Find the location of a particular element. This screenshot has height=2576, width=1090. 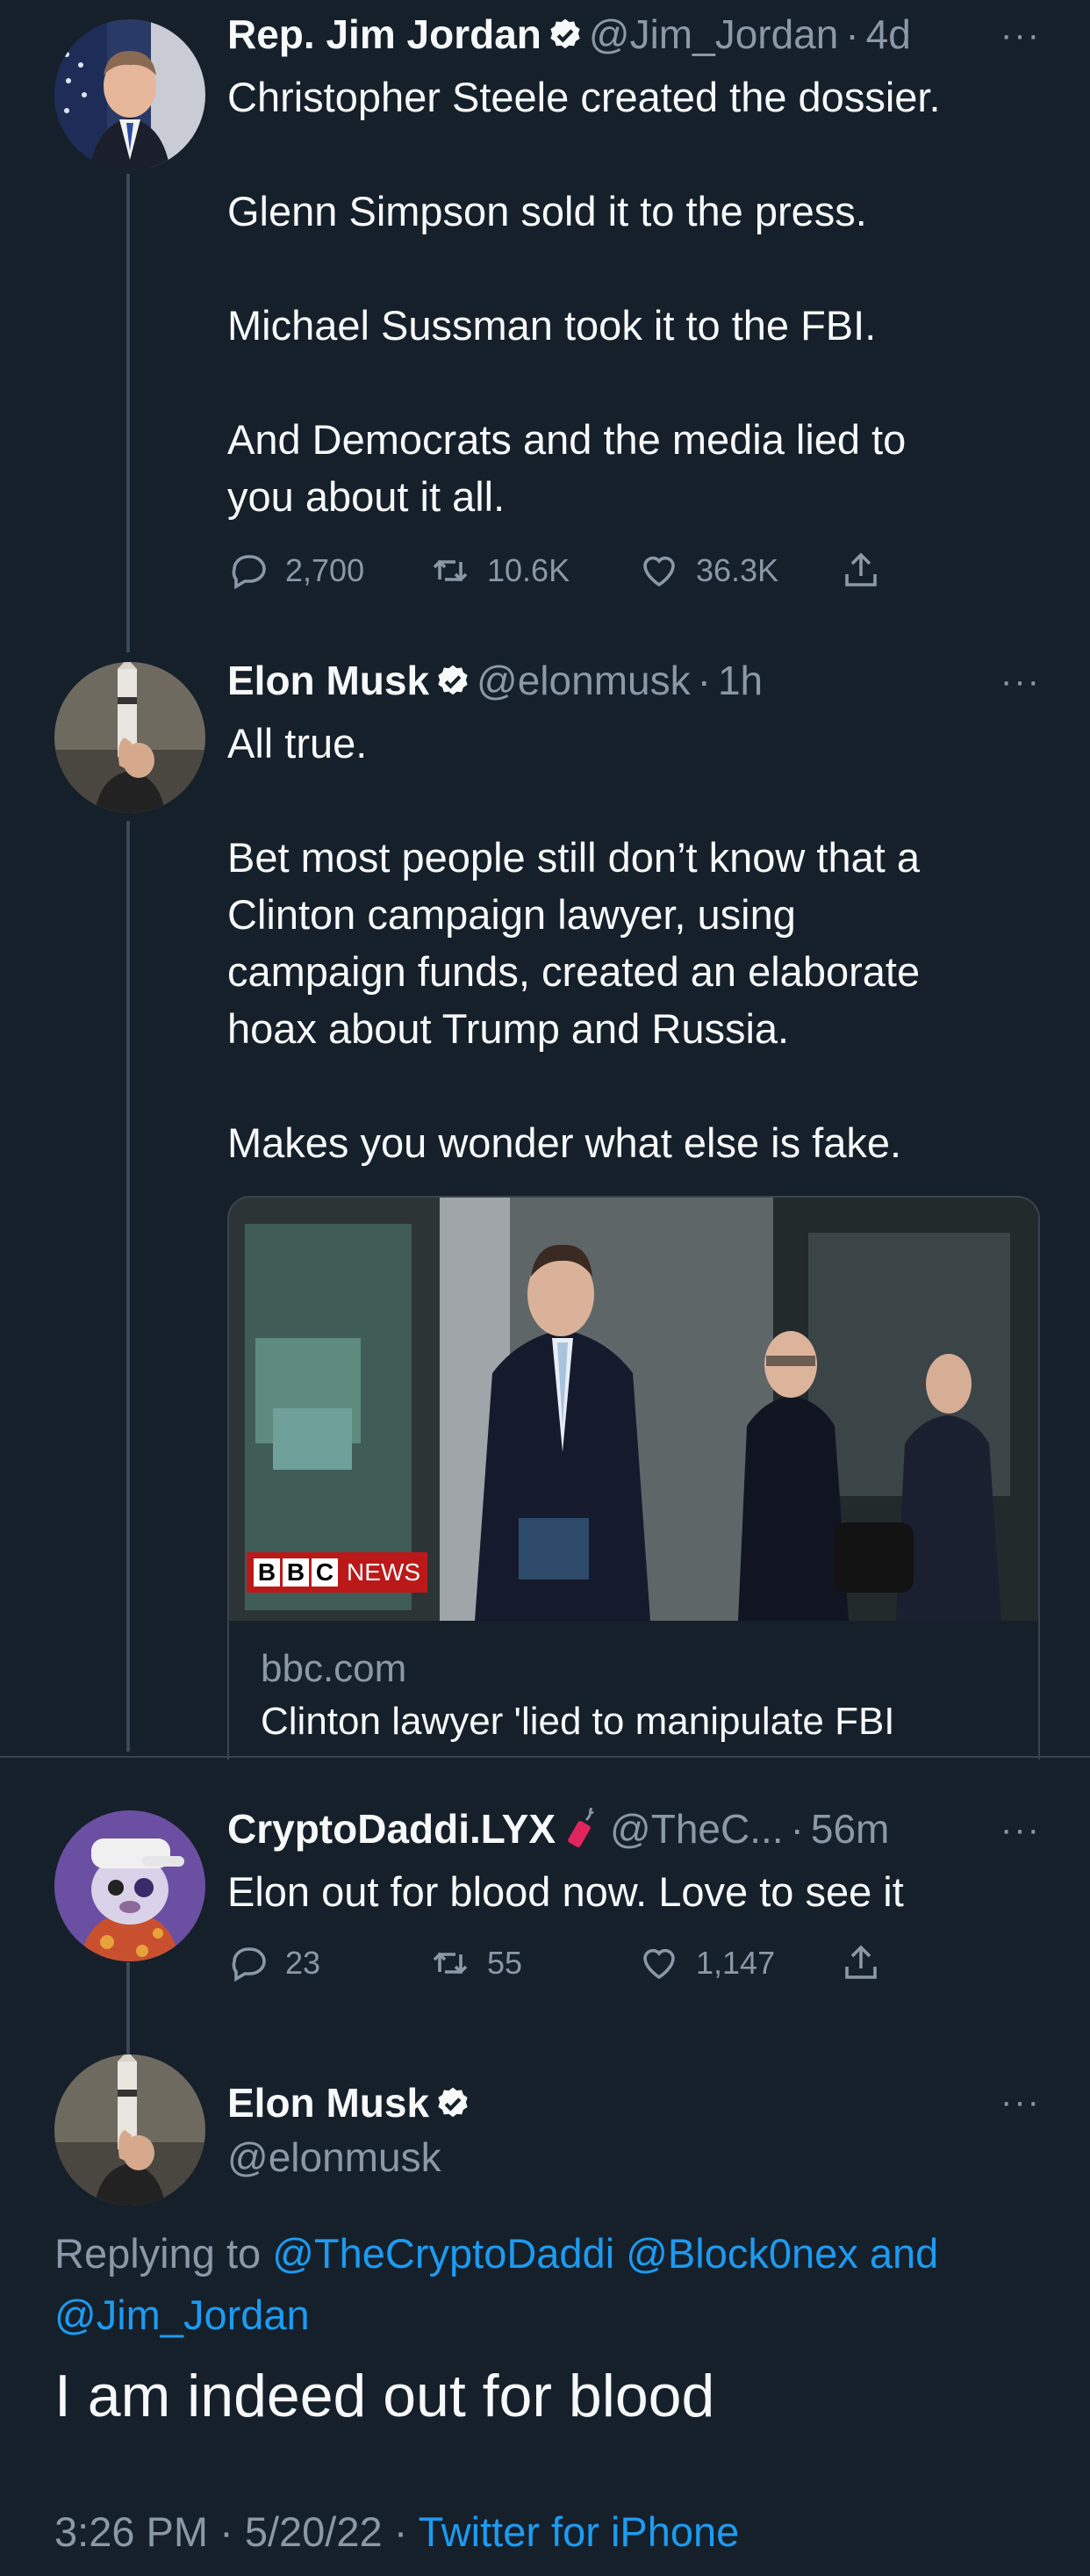

mention-link: @Block0nex is located at coordinates (742, 2253).